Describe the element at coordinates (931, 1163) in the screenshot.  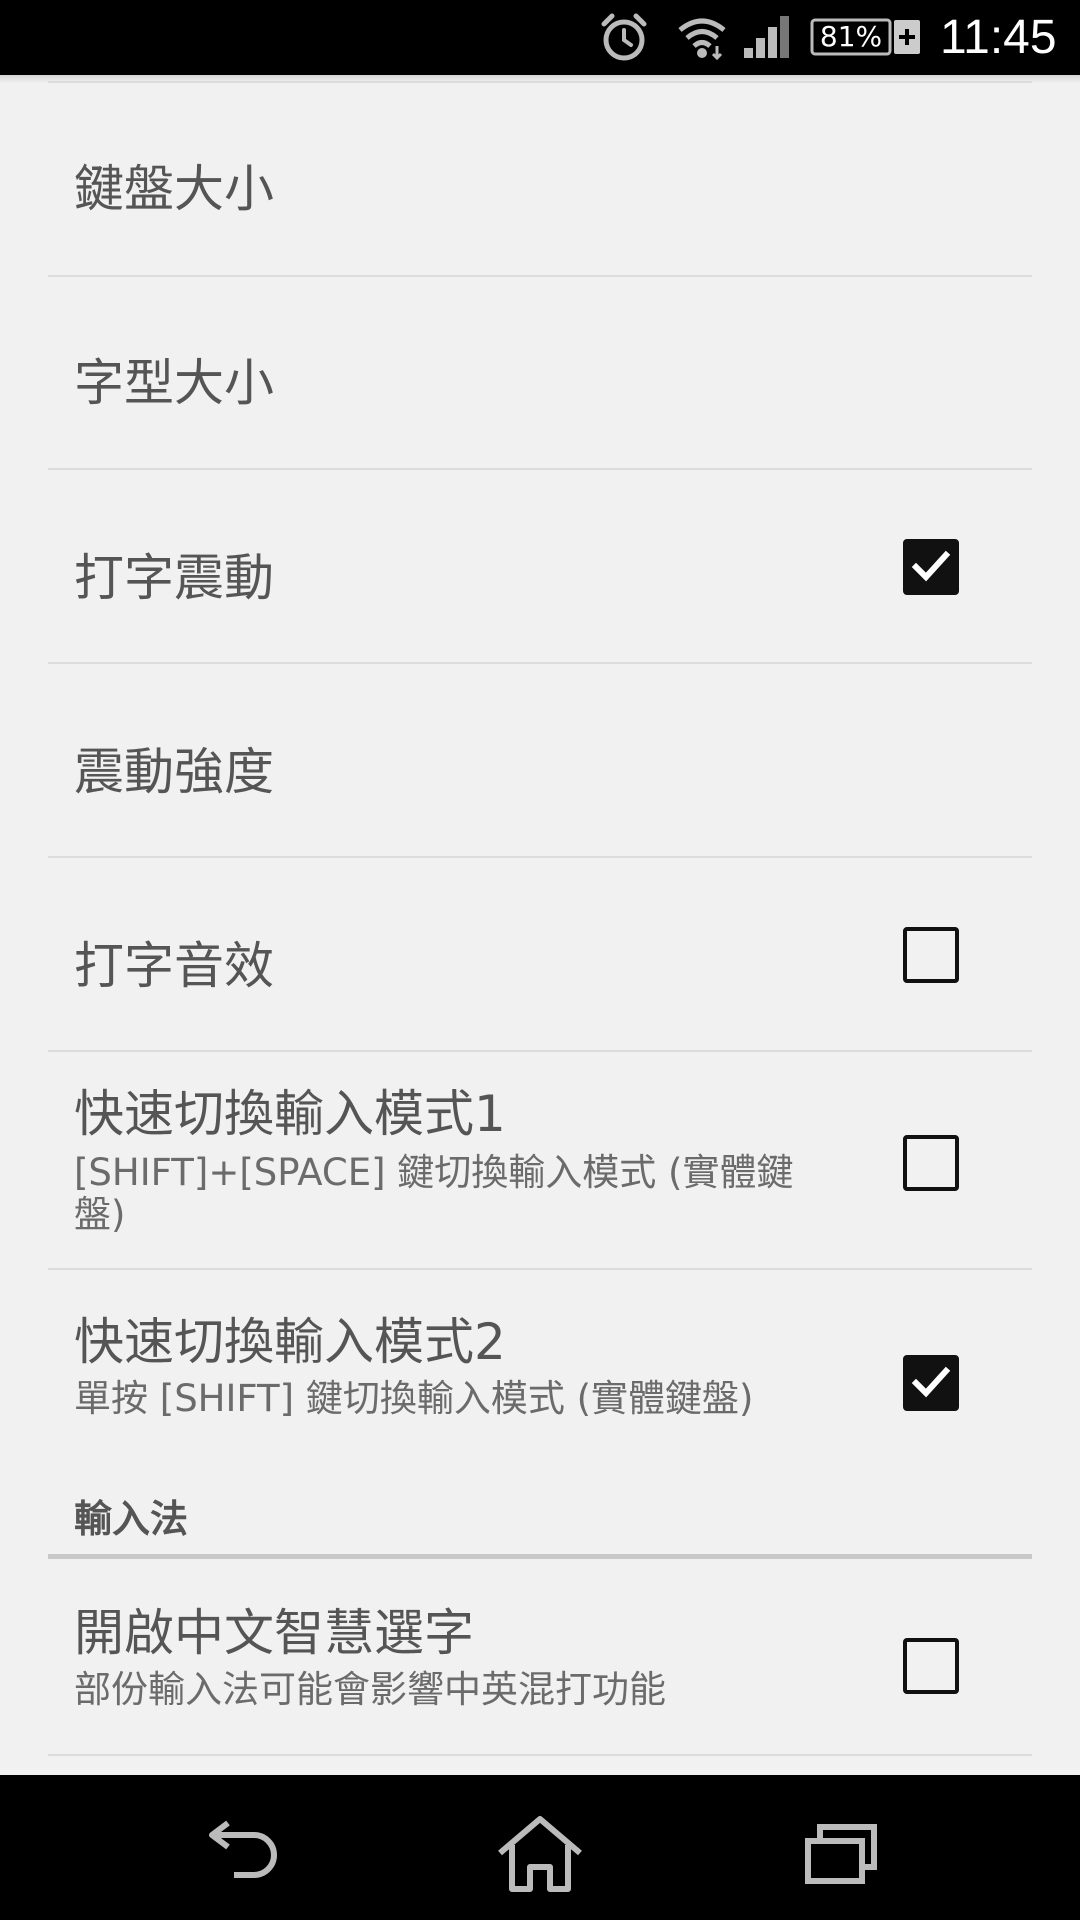
I see `quick-switch-1-checkbox` at that location.